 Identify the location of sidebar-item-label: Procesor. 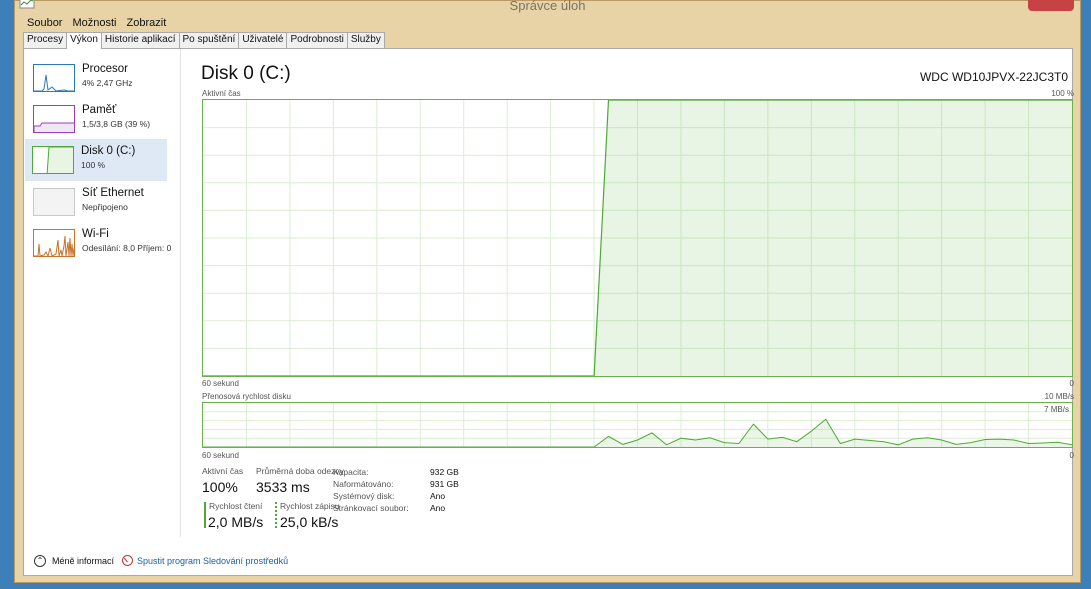
(105, 69).